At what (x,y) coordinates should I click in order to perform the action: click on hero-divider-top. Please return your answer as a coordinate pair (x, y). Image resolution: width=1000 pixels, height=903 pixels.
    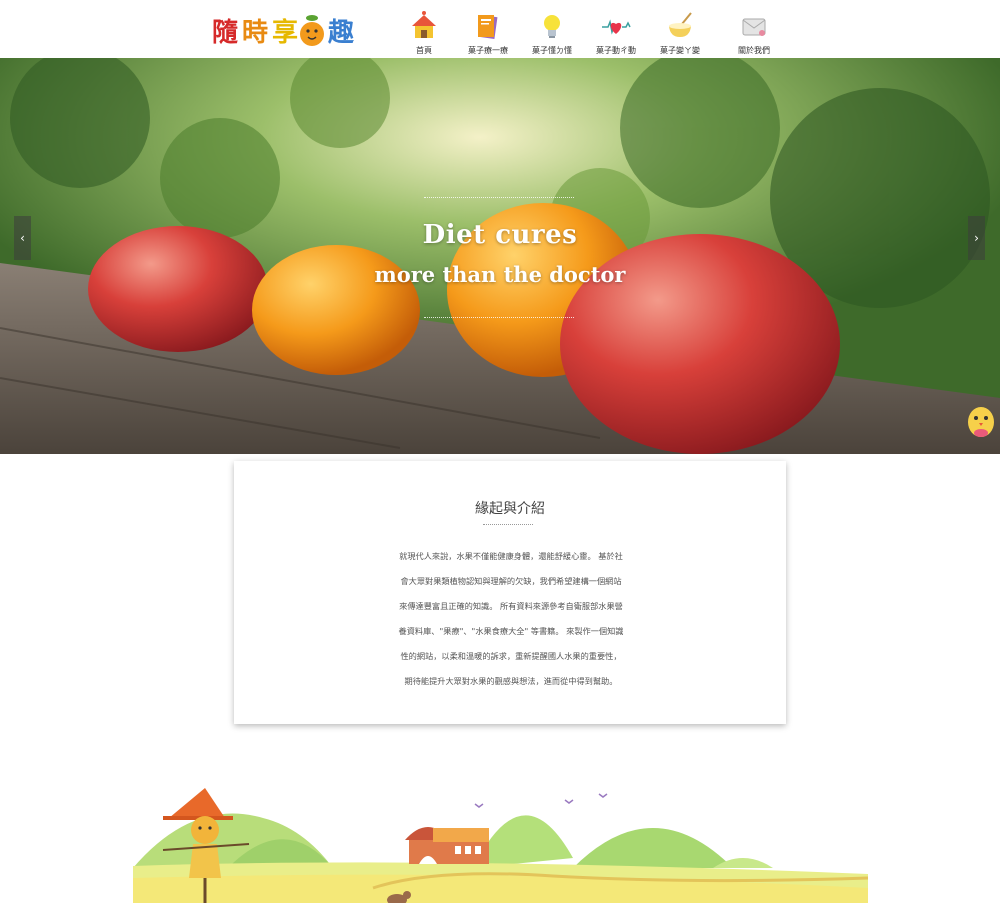
    Looking at the image, I should click on (499, 197).